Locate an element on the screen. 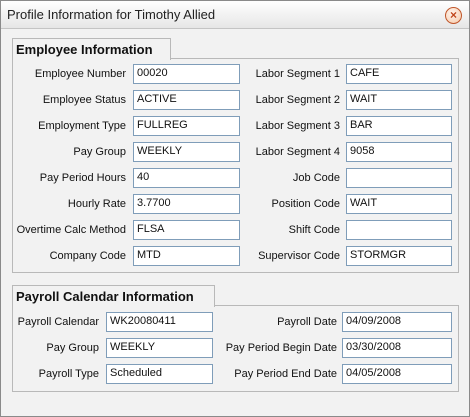  labor-segment-3-label: Labor Segment 3 is located at coordinates (297, 126).